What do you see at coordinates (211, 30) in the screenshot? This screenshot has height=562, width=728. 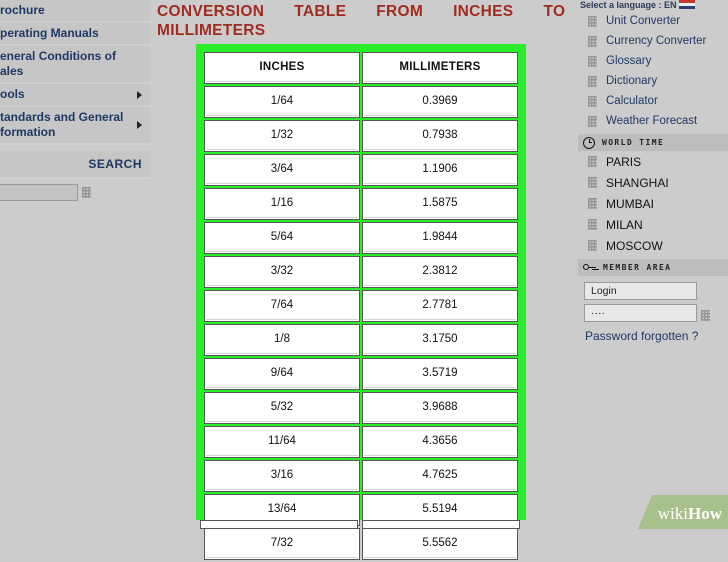 I see `title-word: MILLIMETERS` at bounding box center [211, 30].